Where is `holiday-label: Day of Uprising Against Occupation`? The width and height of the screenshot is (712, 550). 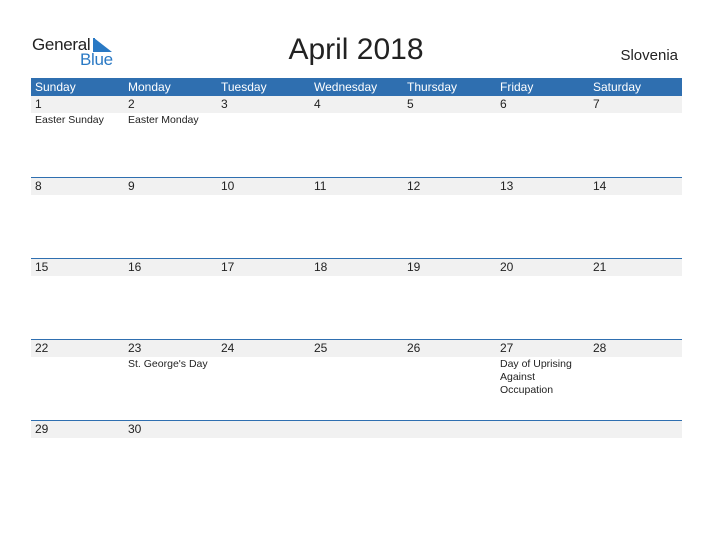 holiday-label: Day of Uprising Against Occupation is located at coordinates (536, 377).